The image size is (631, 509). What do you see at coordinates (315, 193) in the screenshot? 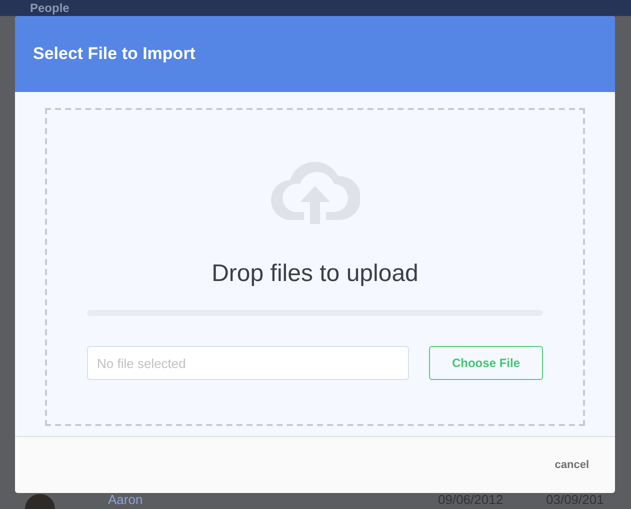
I see `cloud-upload-icon` at bounding box center [315, 193].